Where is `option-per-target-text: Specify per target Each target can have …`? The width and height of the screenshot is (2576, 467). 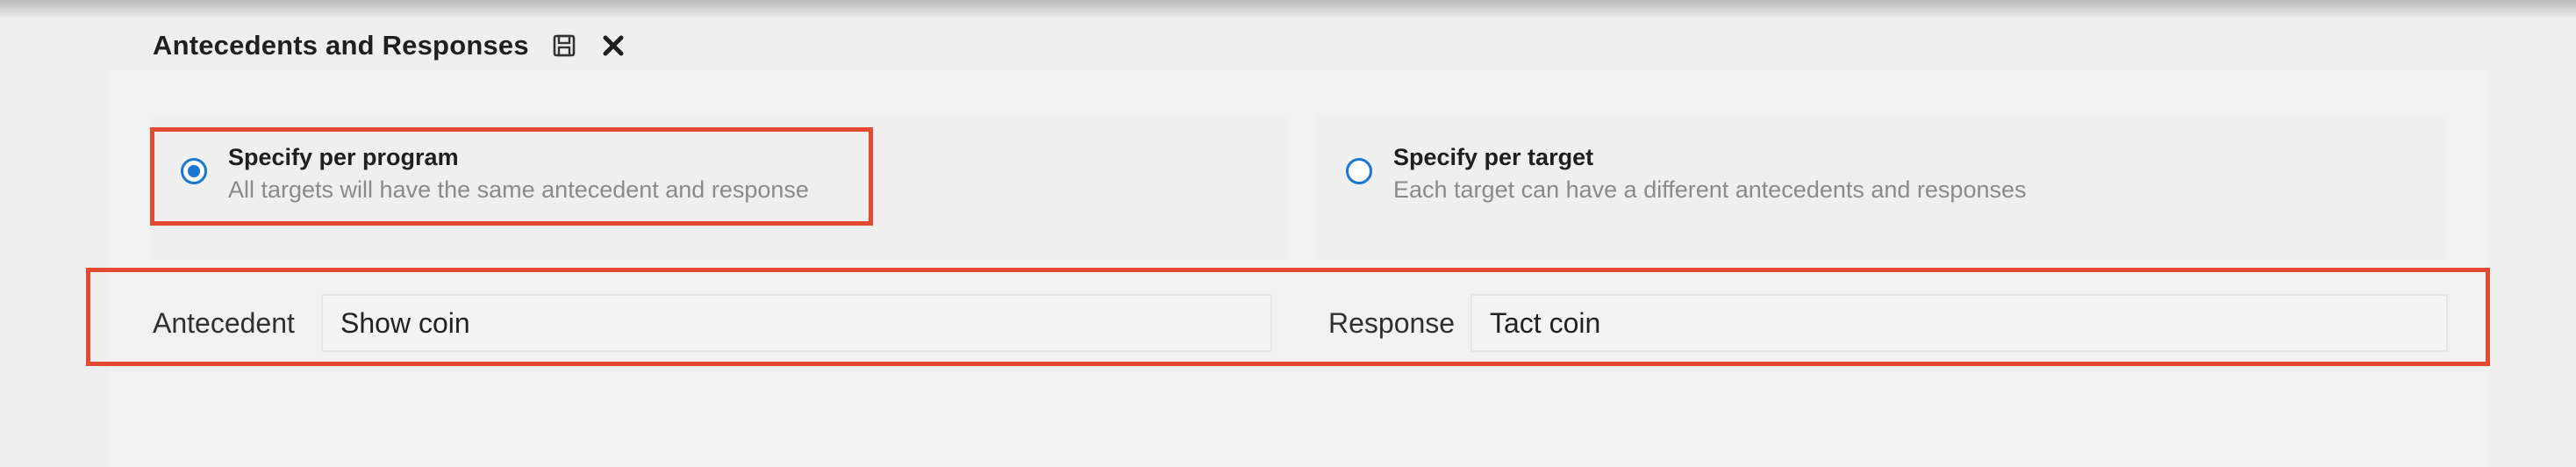
option-per-target-text: Specify per target Each target can have … is located at coordinates (1710, 174).